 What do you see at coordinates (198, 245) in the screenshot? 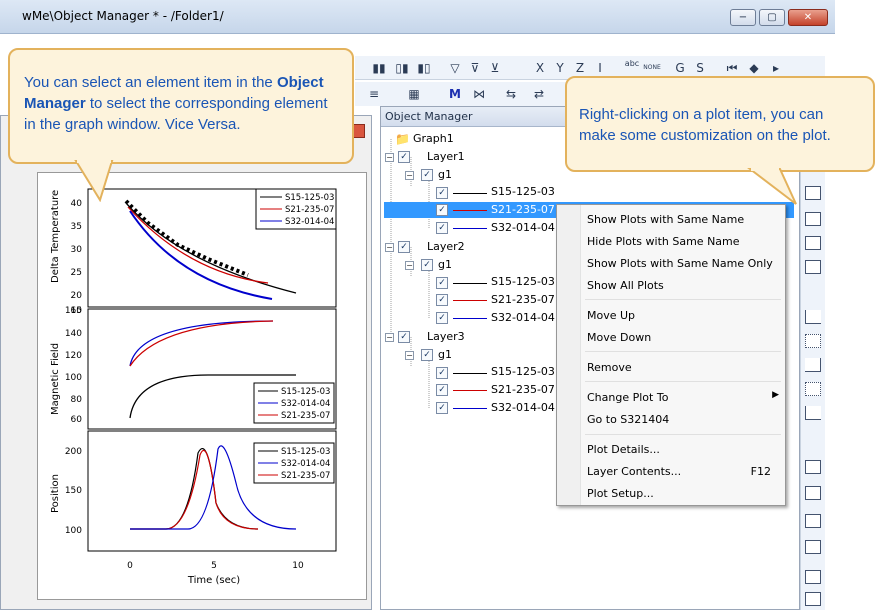
I see `l1-series-s21` at bounding box center [198, 245].